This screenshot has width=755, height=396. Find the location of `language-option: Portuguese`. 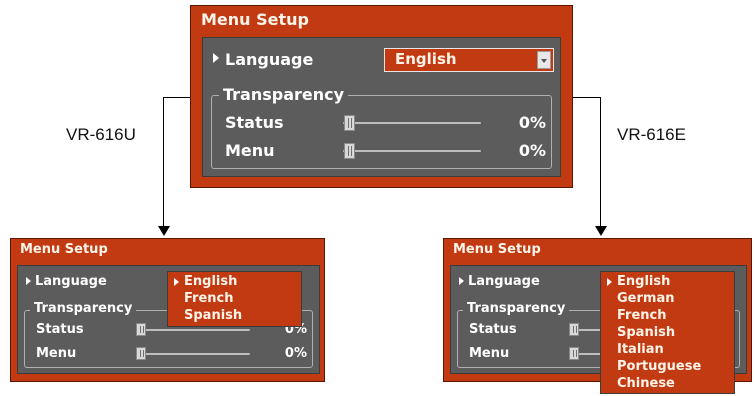

language-option: Portuguese is located at coordinates (659, 366).